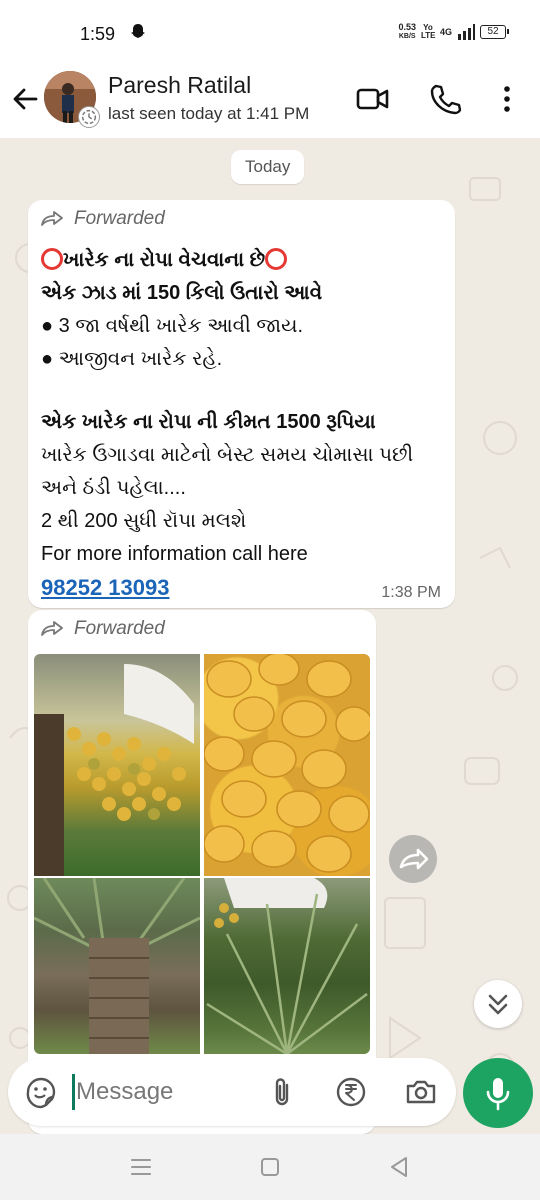  I want to click on forward-arrow-icon, so click(414, 859).